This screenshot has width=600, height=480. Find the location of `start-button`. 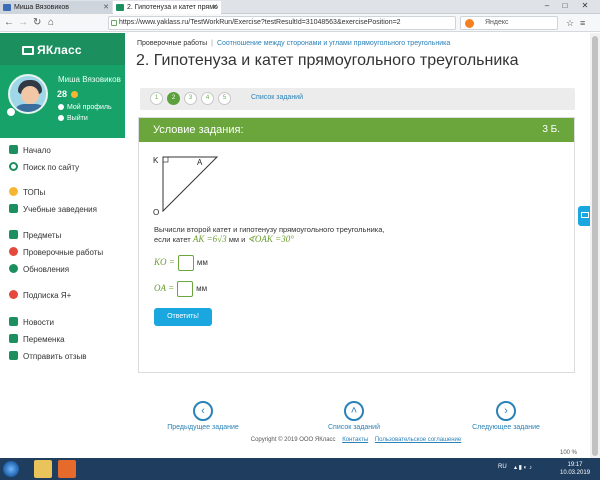

start-button is located at coordinates (11, 469).